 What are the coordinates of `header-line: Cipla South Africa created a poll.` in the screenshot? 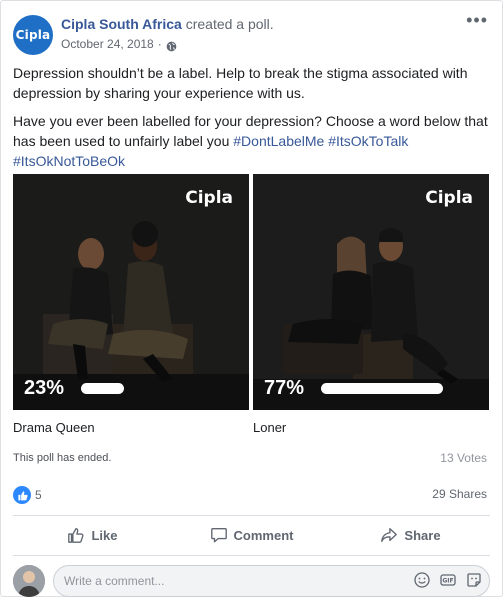 It's located at (167, 24).